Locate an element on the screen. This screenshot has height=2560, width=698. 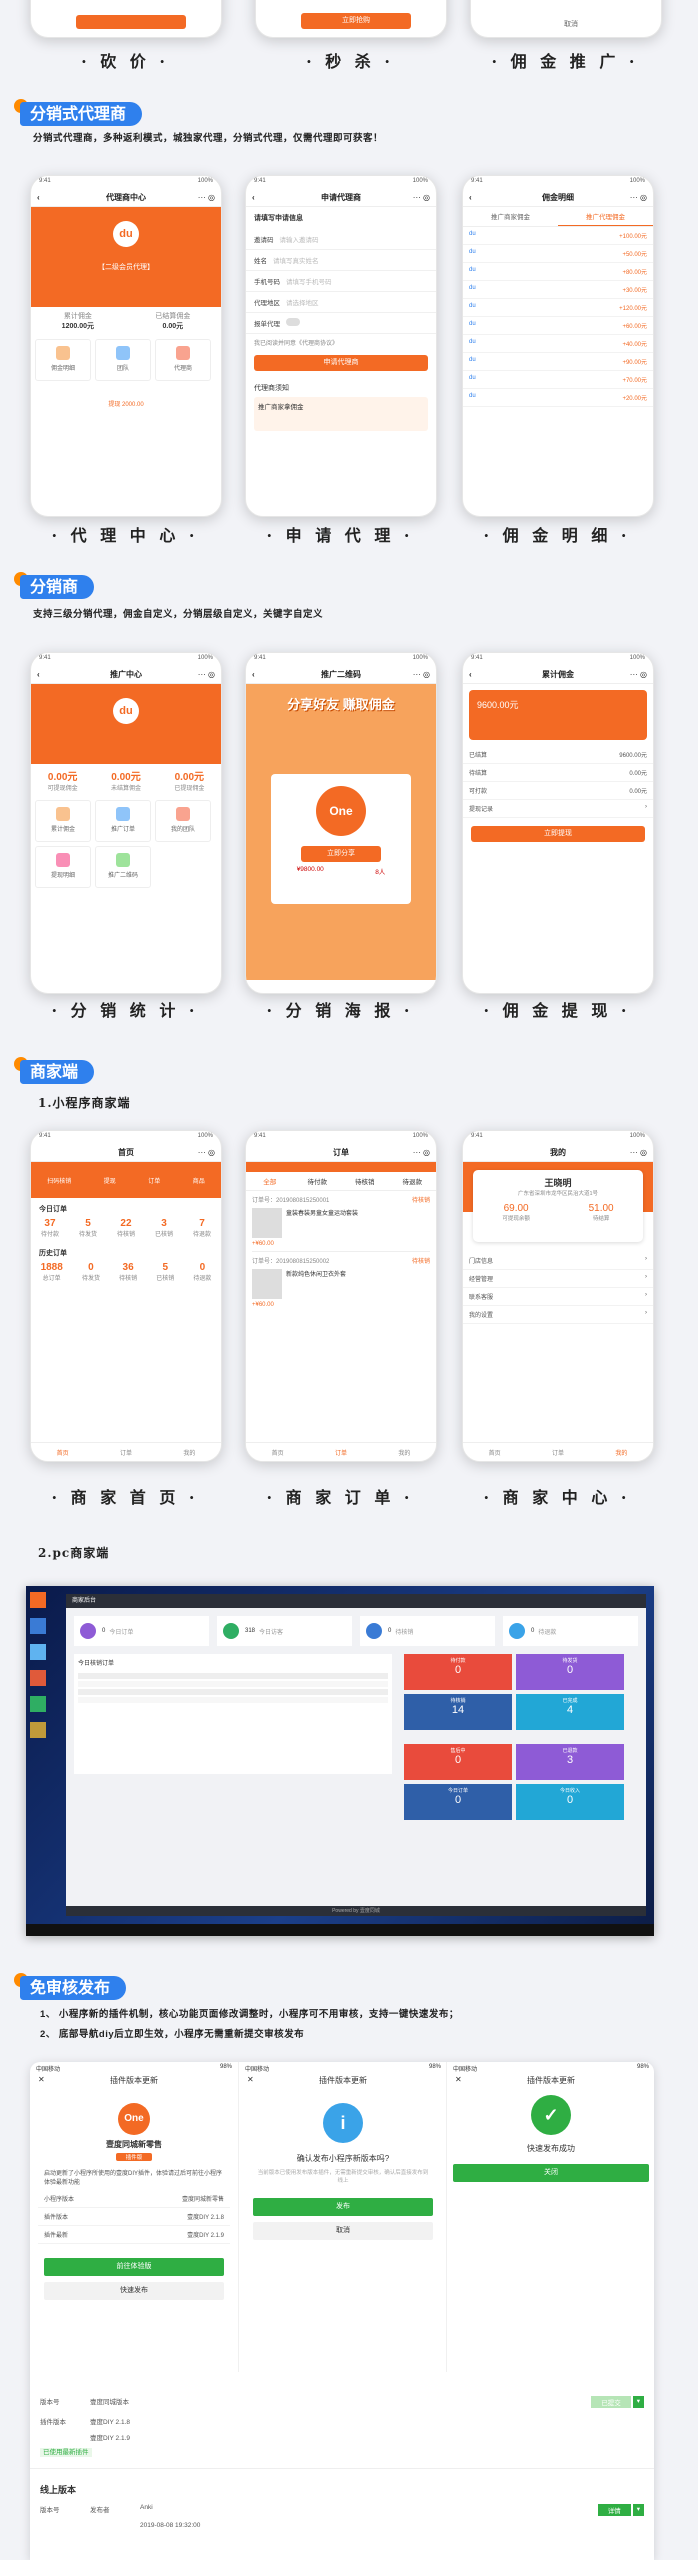
icon-withdraw: 提现 is located at coordinates (110, 1180).